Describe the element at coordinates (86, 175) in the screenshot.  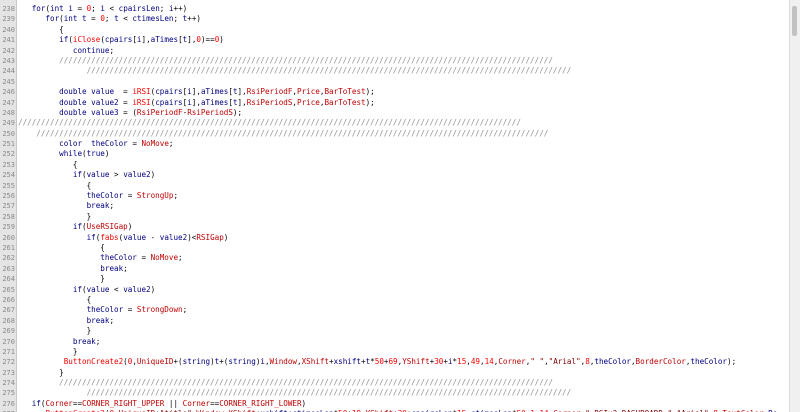
I see `code-text: if(value > value2)` at that location.